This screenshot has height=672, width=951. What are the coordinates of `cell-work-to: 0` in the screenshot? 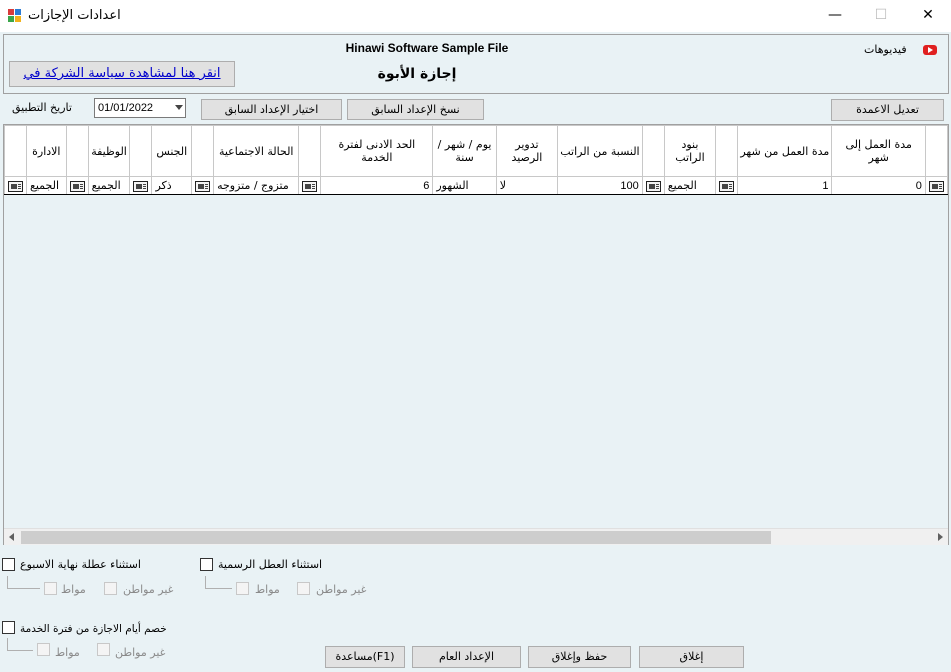 It's located at (878, 185).